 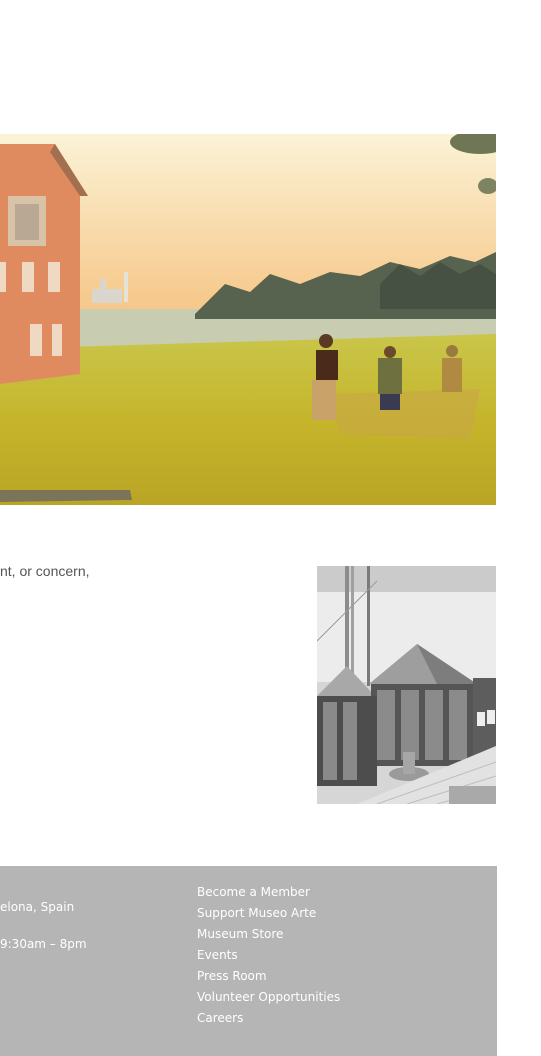 What do you see at coordinates (37, 907) in the screenshot?
I see `footer-address: elona, Spain` at bounding box center [37, 907].